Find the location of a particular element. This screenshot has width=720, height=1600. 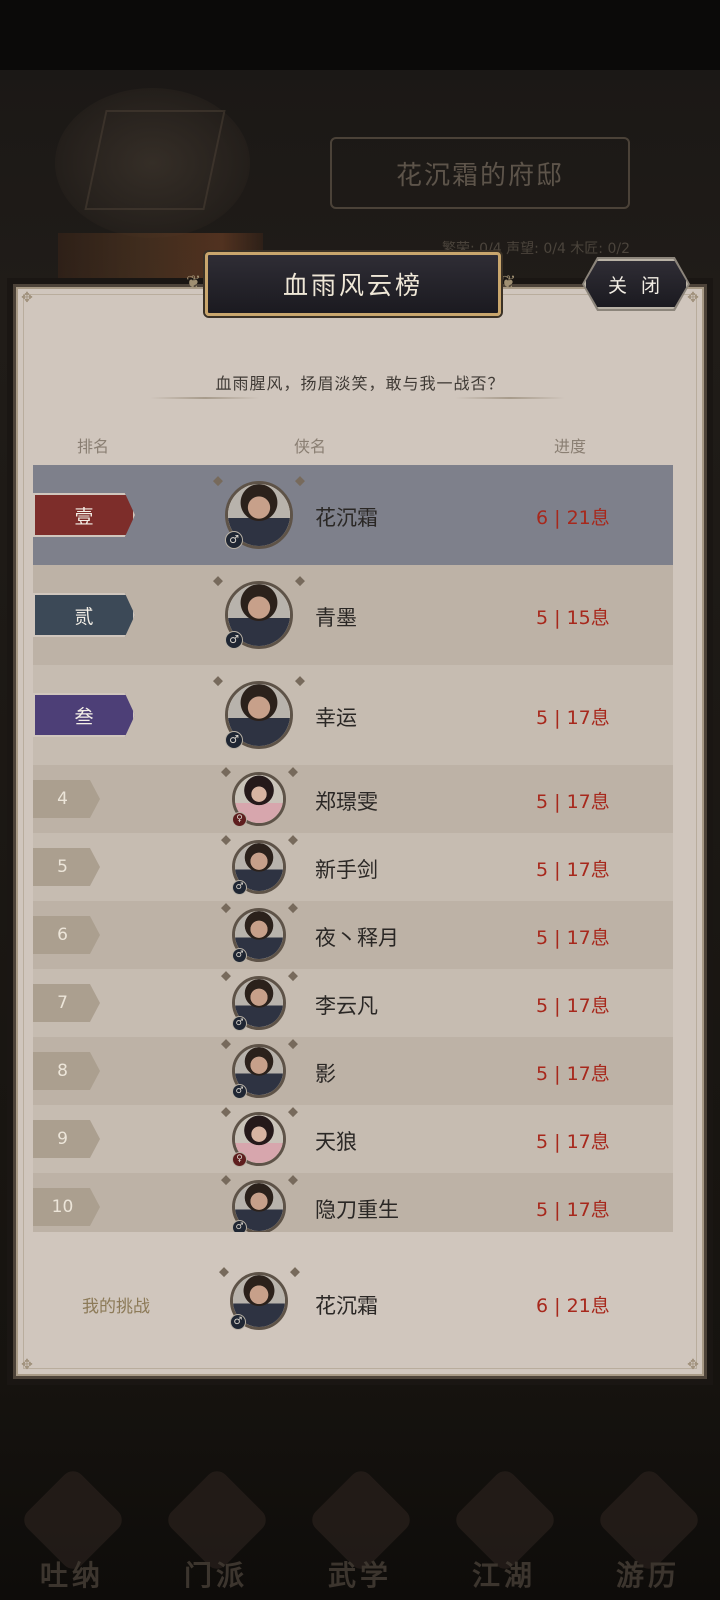

rank-number: 9 is located at coordinates (66, 1139).